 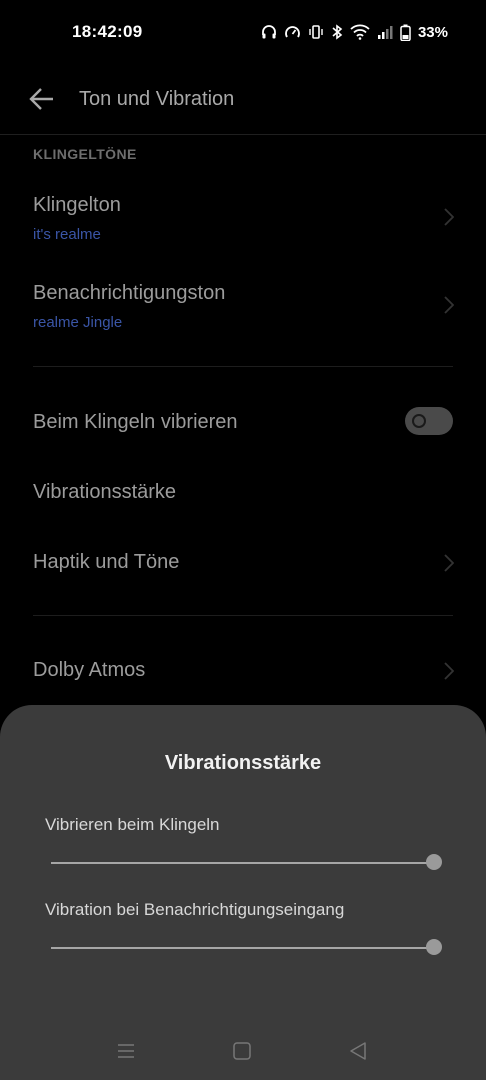 What do you see at coordinates (106, 562) in the screenshot?
I see `haptics-label: Haptik und Töne` at bounding box center [106, 562].